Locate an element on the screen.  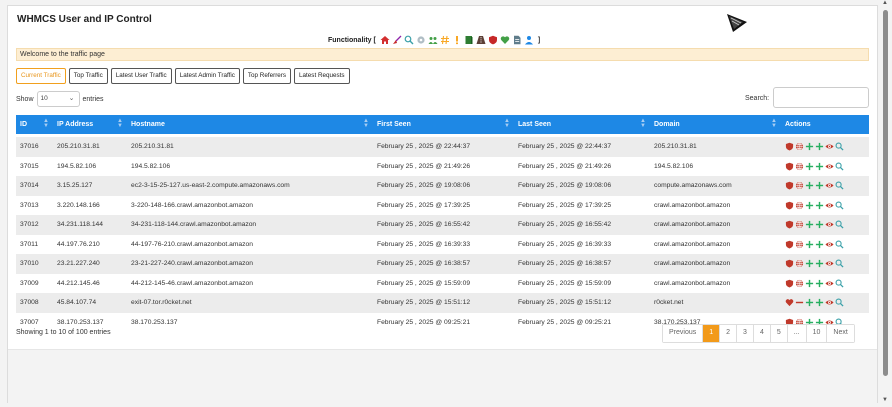
page-button-1: 1 is located at coordinates (712, 333).